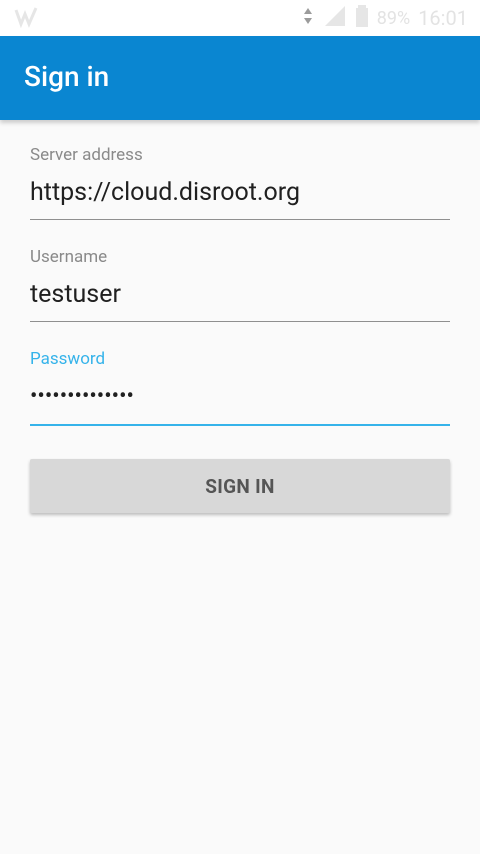 The width and height of the screenshot is (480, 854). Describe the element at coordinates (443, 18) in the screenshot. I see `clock: 16:01` at that location.